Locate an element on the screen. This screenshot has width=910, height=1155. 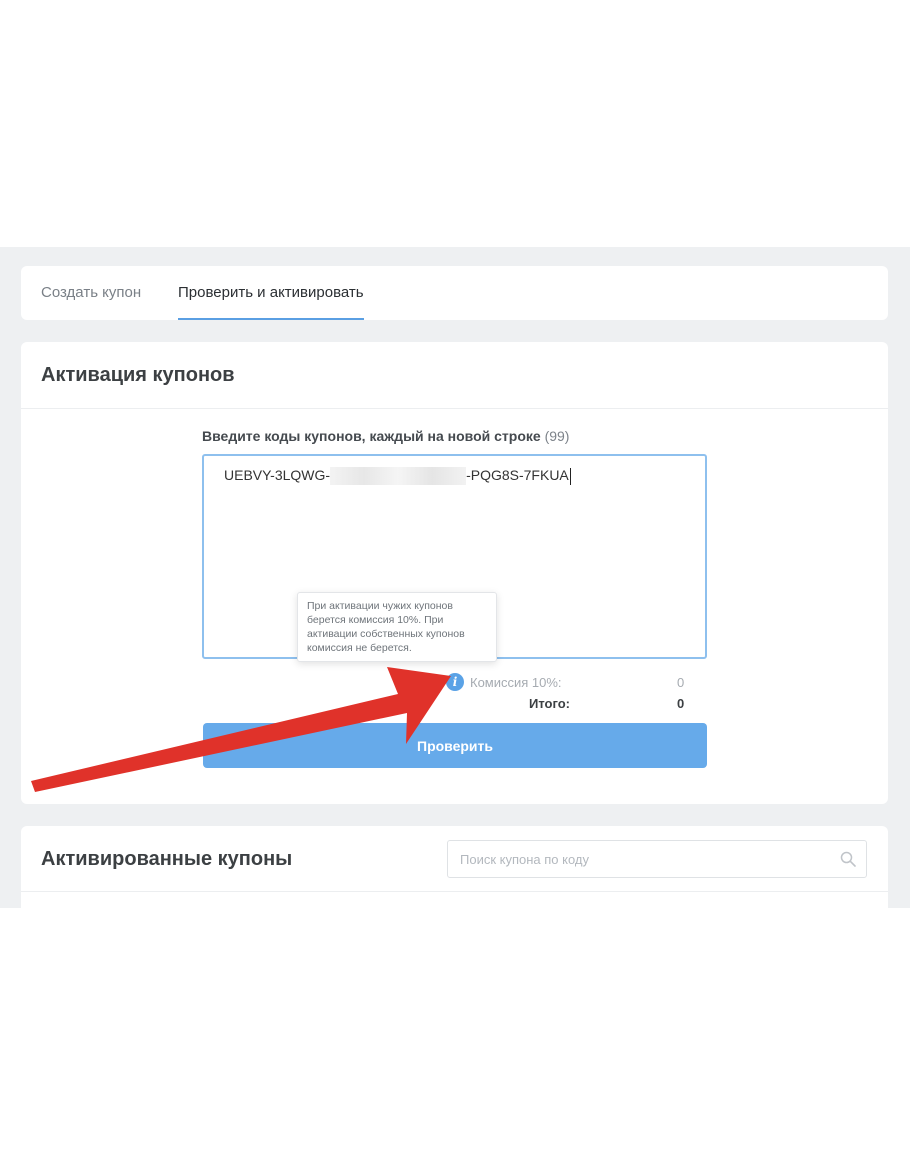
codes-count: (99) is located at coordinates (557, 436).